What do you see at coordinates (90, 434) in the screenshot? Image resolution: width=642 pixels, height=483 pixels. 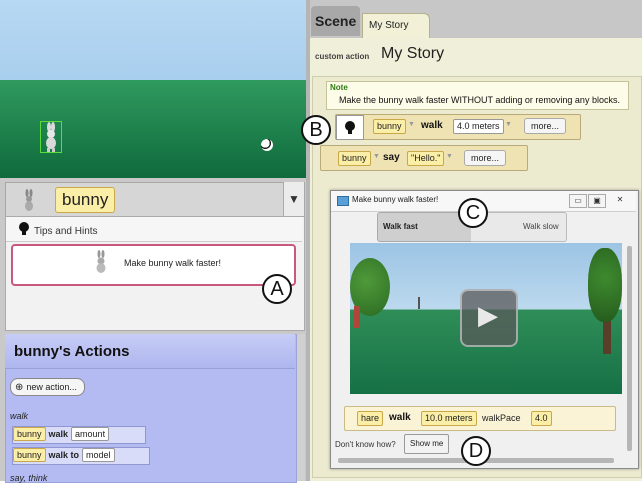 I see `procedure-param-chip: amount` at bounding box center [90, 434].